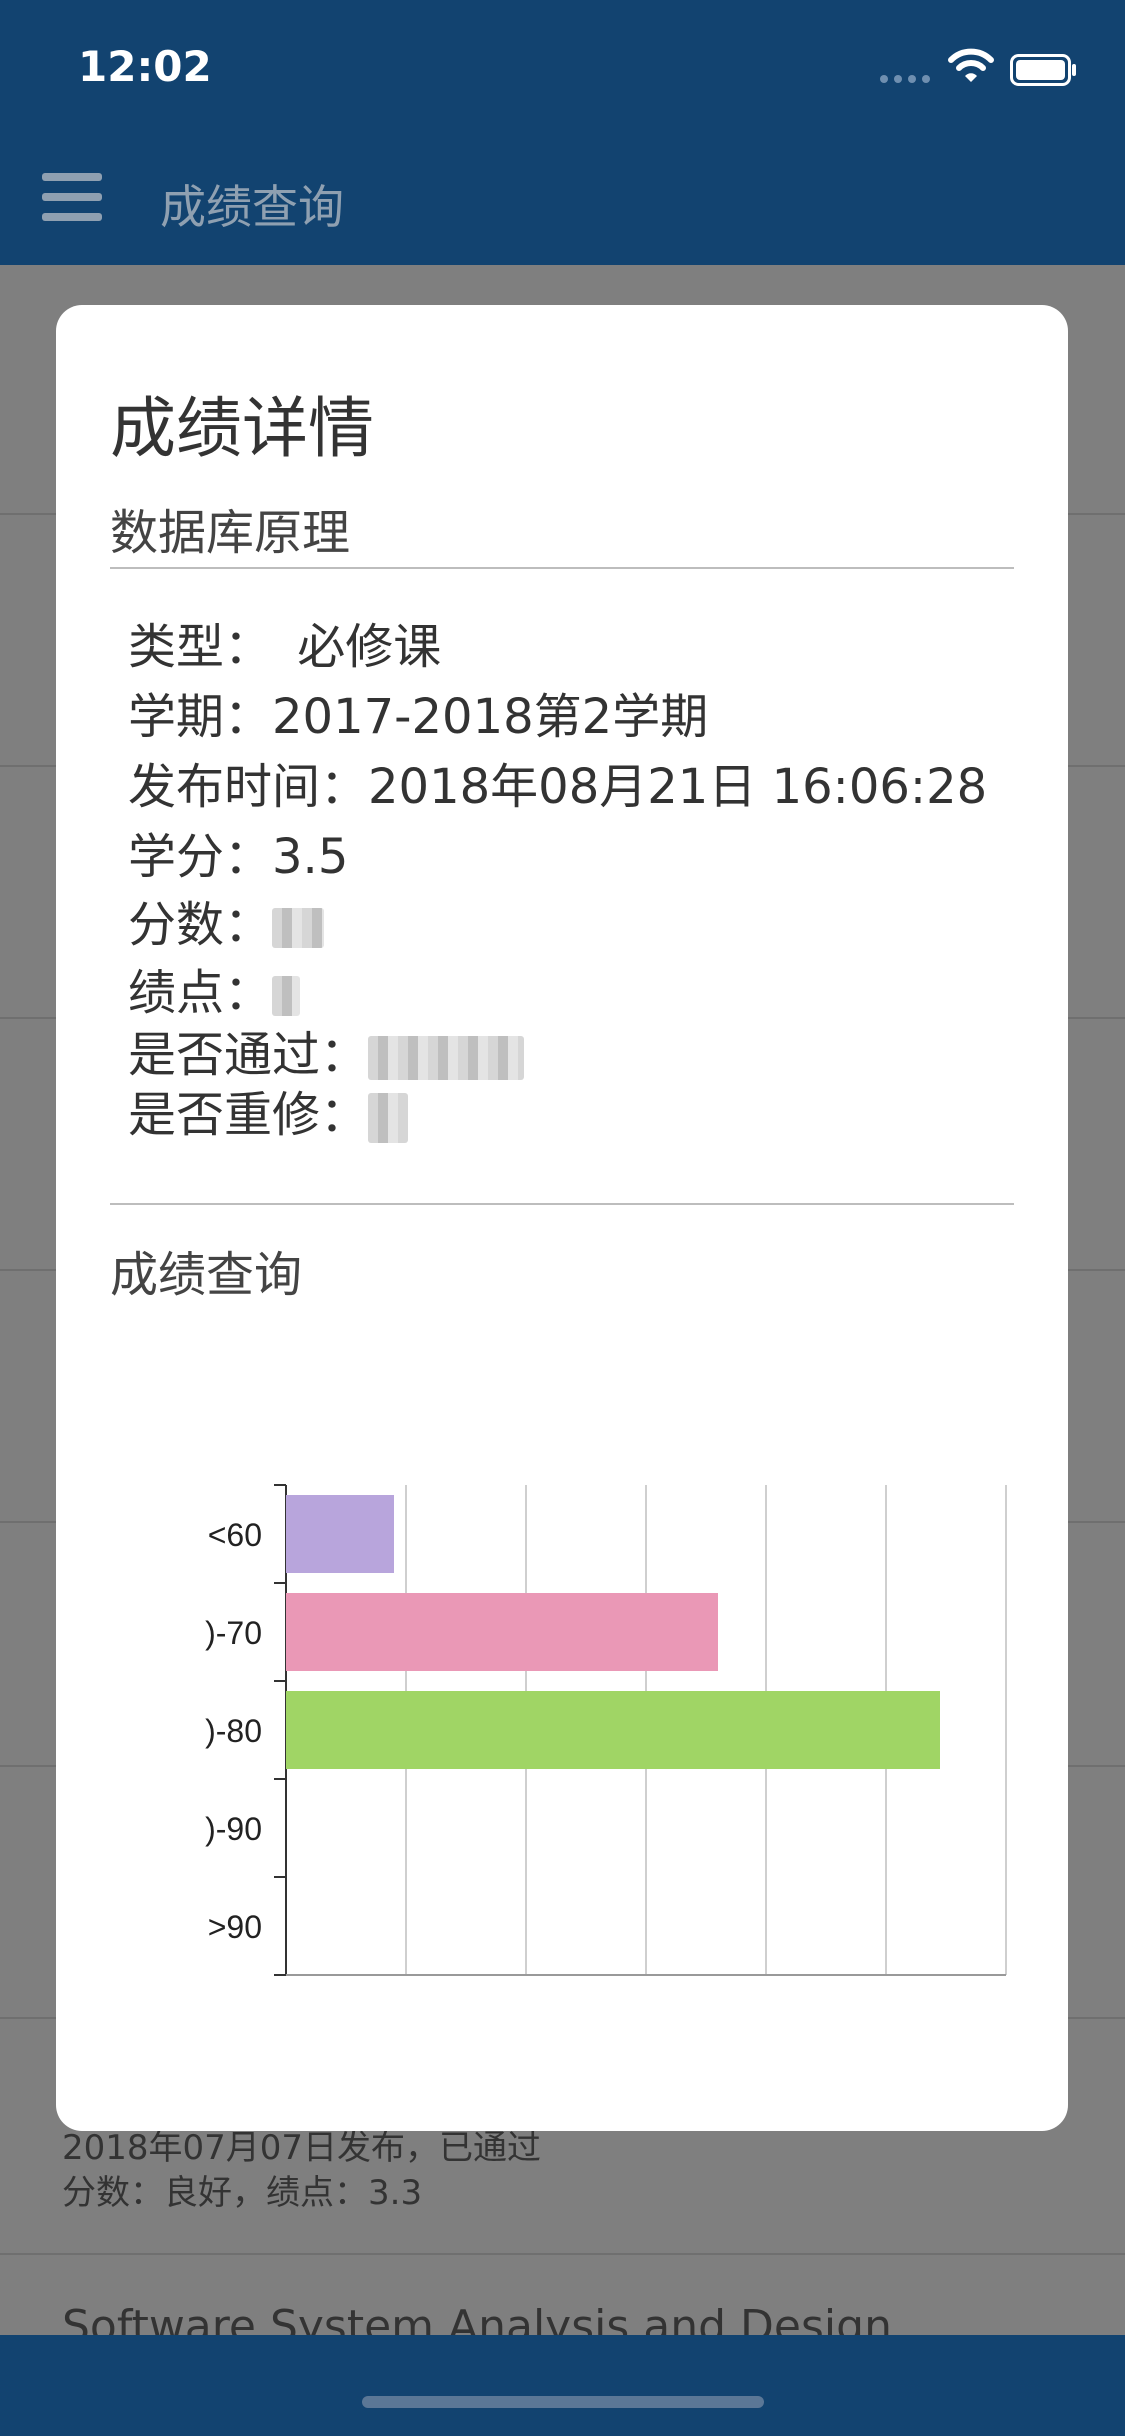 This screenshot has height=2436, width=1125. I want to click on detail-gpa: 绩点：, so click(214, 988).